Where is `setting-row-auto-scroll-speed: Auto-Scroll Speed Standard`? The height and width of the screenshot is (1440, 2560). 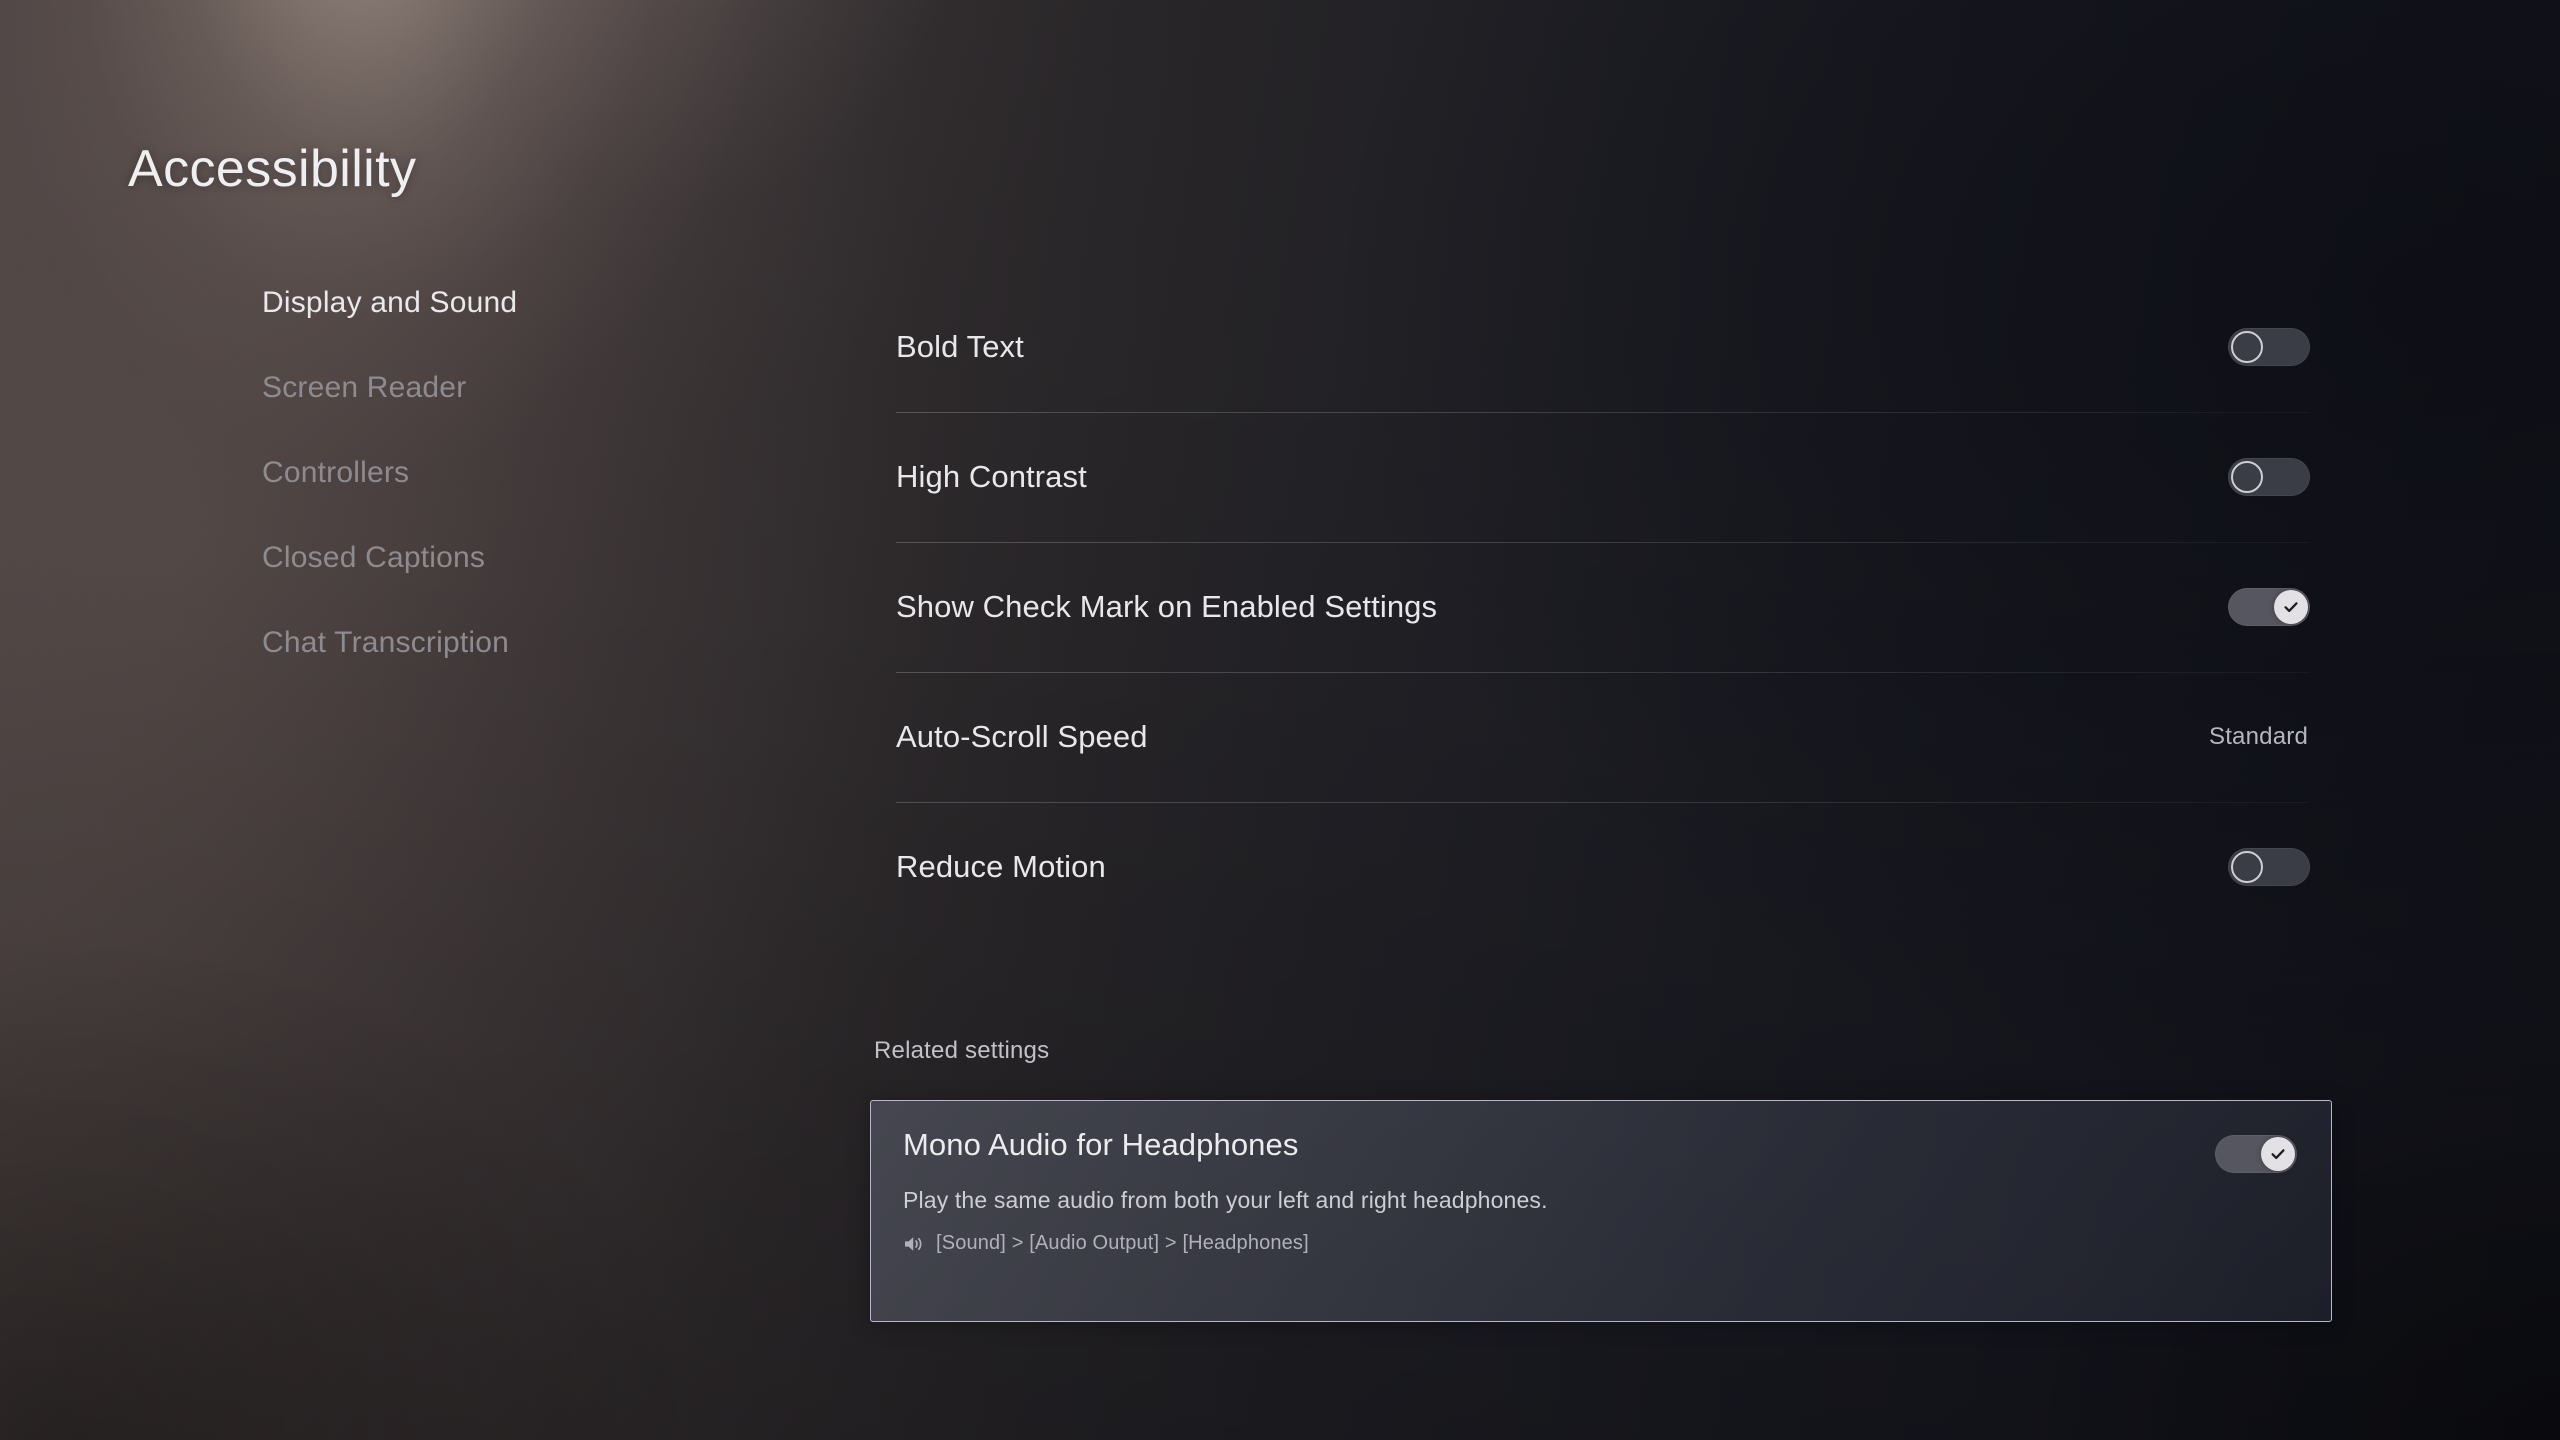
setting-row-auto-scroll-speed: Auto-Scroll Speed Standard is located at coordinates (1603, 737).